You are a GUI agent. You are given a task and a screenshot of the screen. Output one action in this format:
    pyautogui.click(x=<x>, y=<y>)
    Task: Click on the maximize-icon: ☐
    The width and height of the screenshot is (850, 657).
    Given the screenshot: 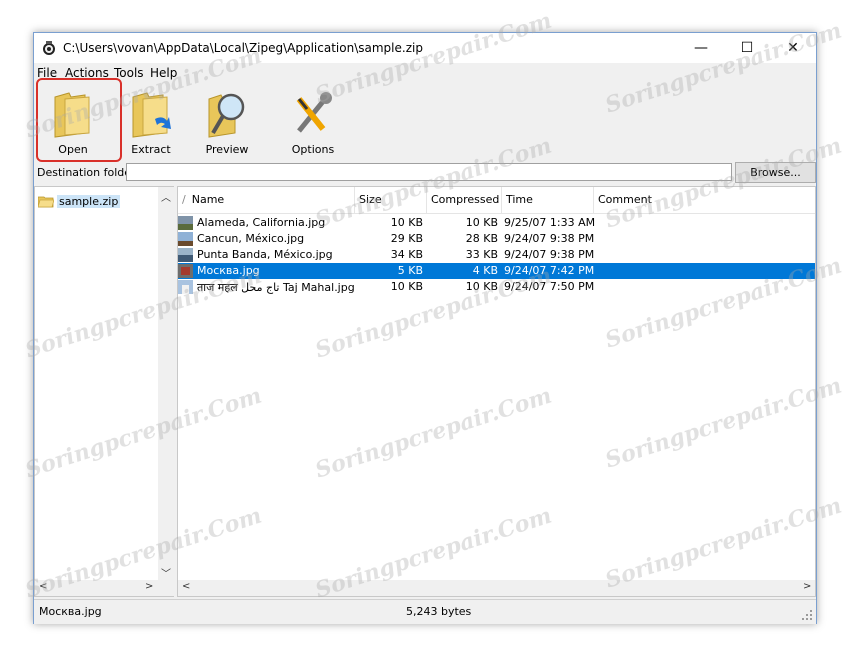 What is the action you would take?
    pyautogui.click(x=747, y=48)
    